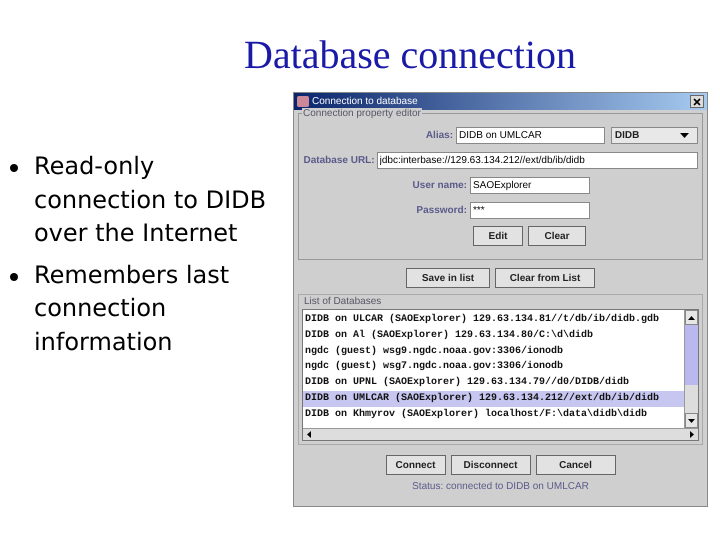 This screenshot has width=720, height=540. I want to click on database-list-item: DIDB on Al (SAOExplorer) 129.63.134.80/C:\d\didb, so click(493, 336).